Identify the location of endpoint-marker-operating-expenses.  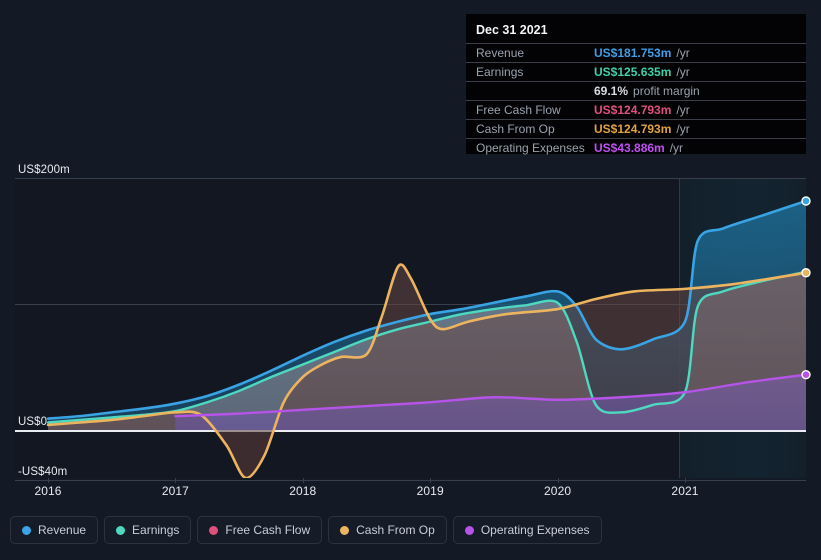
(806, 375).